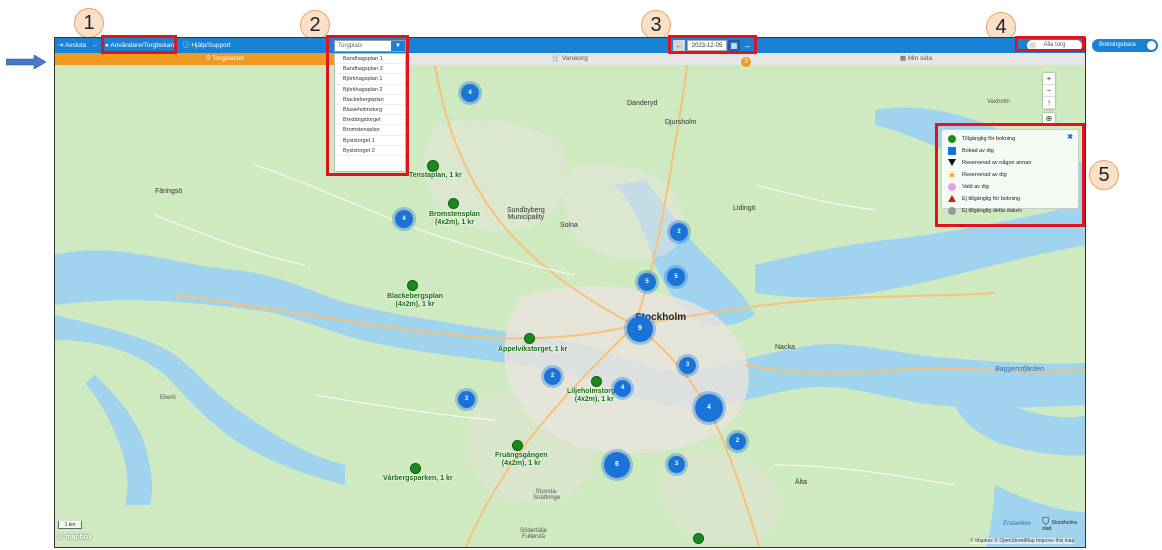 This screenshot has width=1162, height=550. I want to click on cart-count-badge: 3, so click(746, 62).